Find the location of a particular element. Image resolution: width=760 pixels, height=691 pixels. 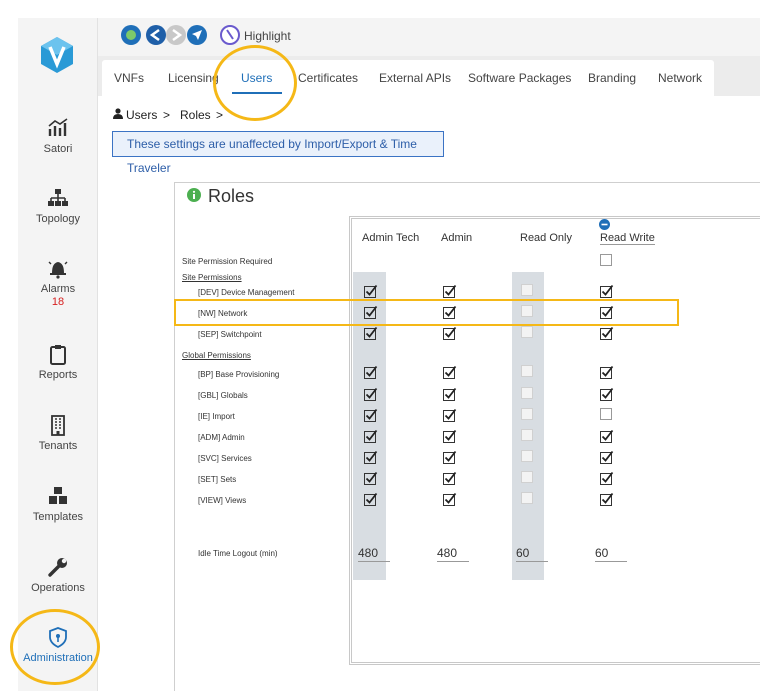

logo-icon is located at coordinates (57, 55).